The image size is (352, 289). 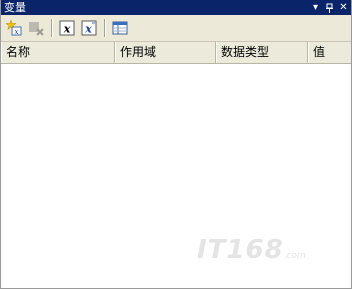 What do you see at coordinates (343, 7) in the screenshot?
I see `close-icon: ✕` at bounding box center [343, 7].